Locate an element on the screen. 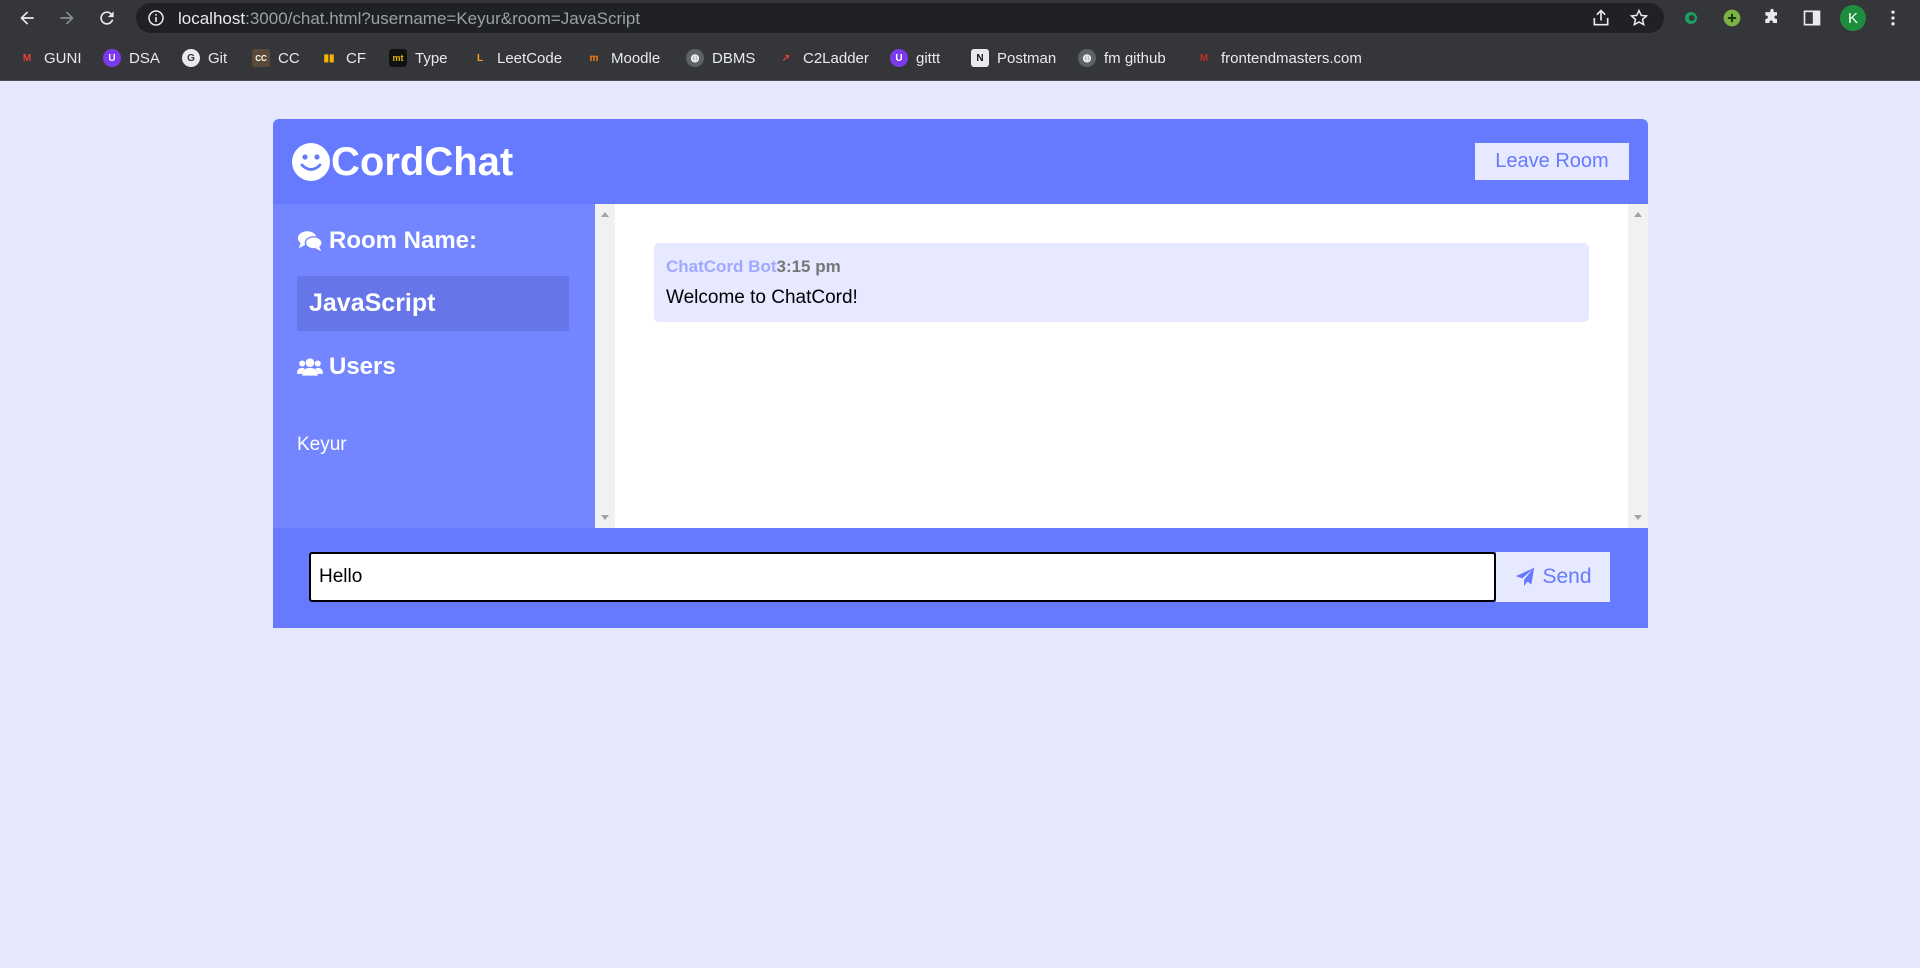 The image size is (1920, 968). bookmark-item: Ugittt is located at coordinates (915, 58).